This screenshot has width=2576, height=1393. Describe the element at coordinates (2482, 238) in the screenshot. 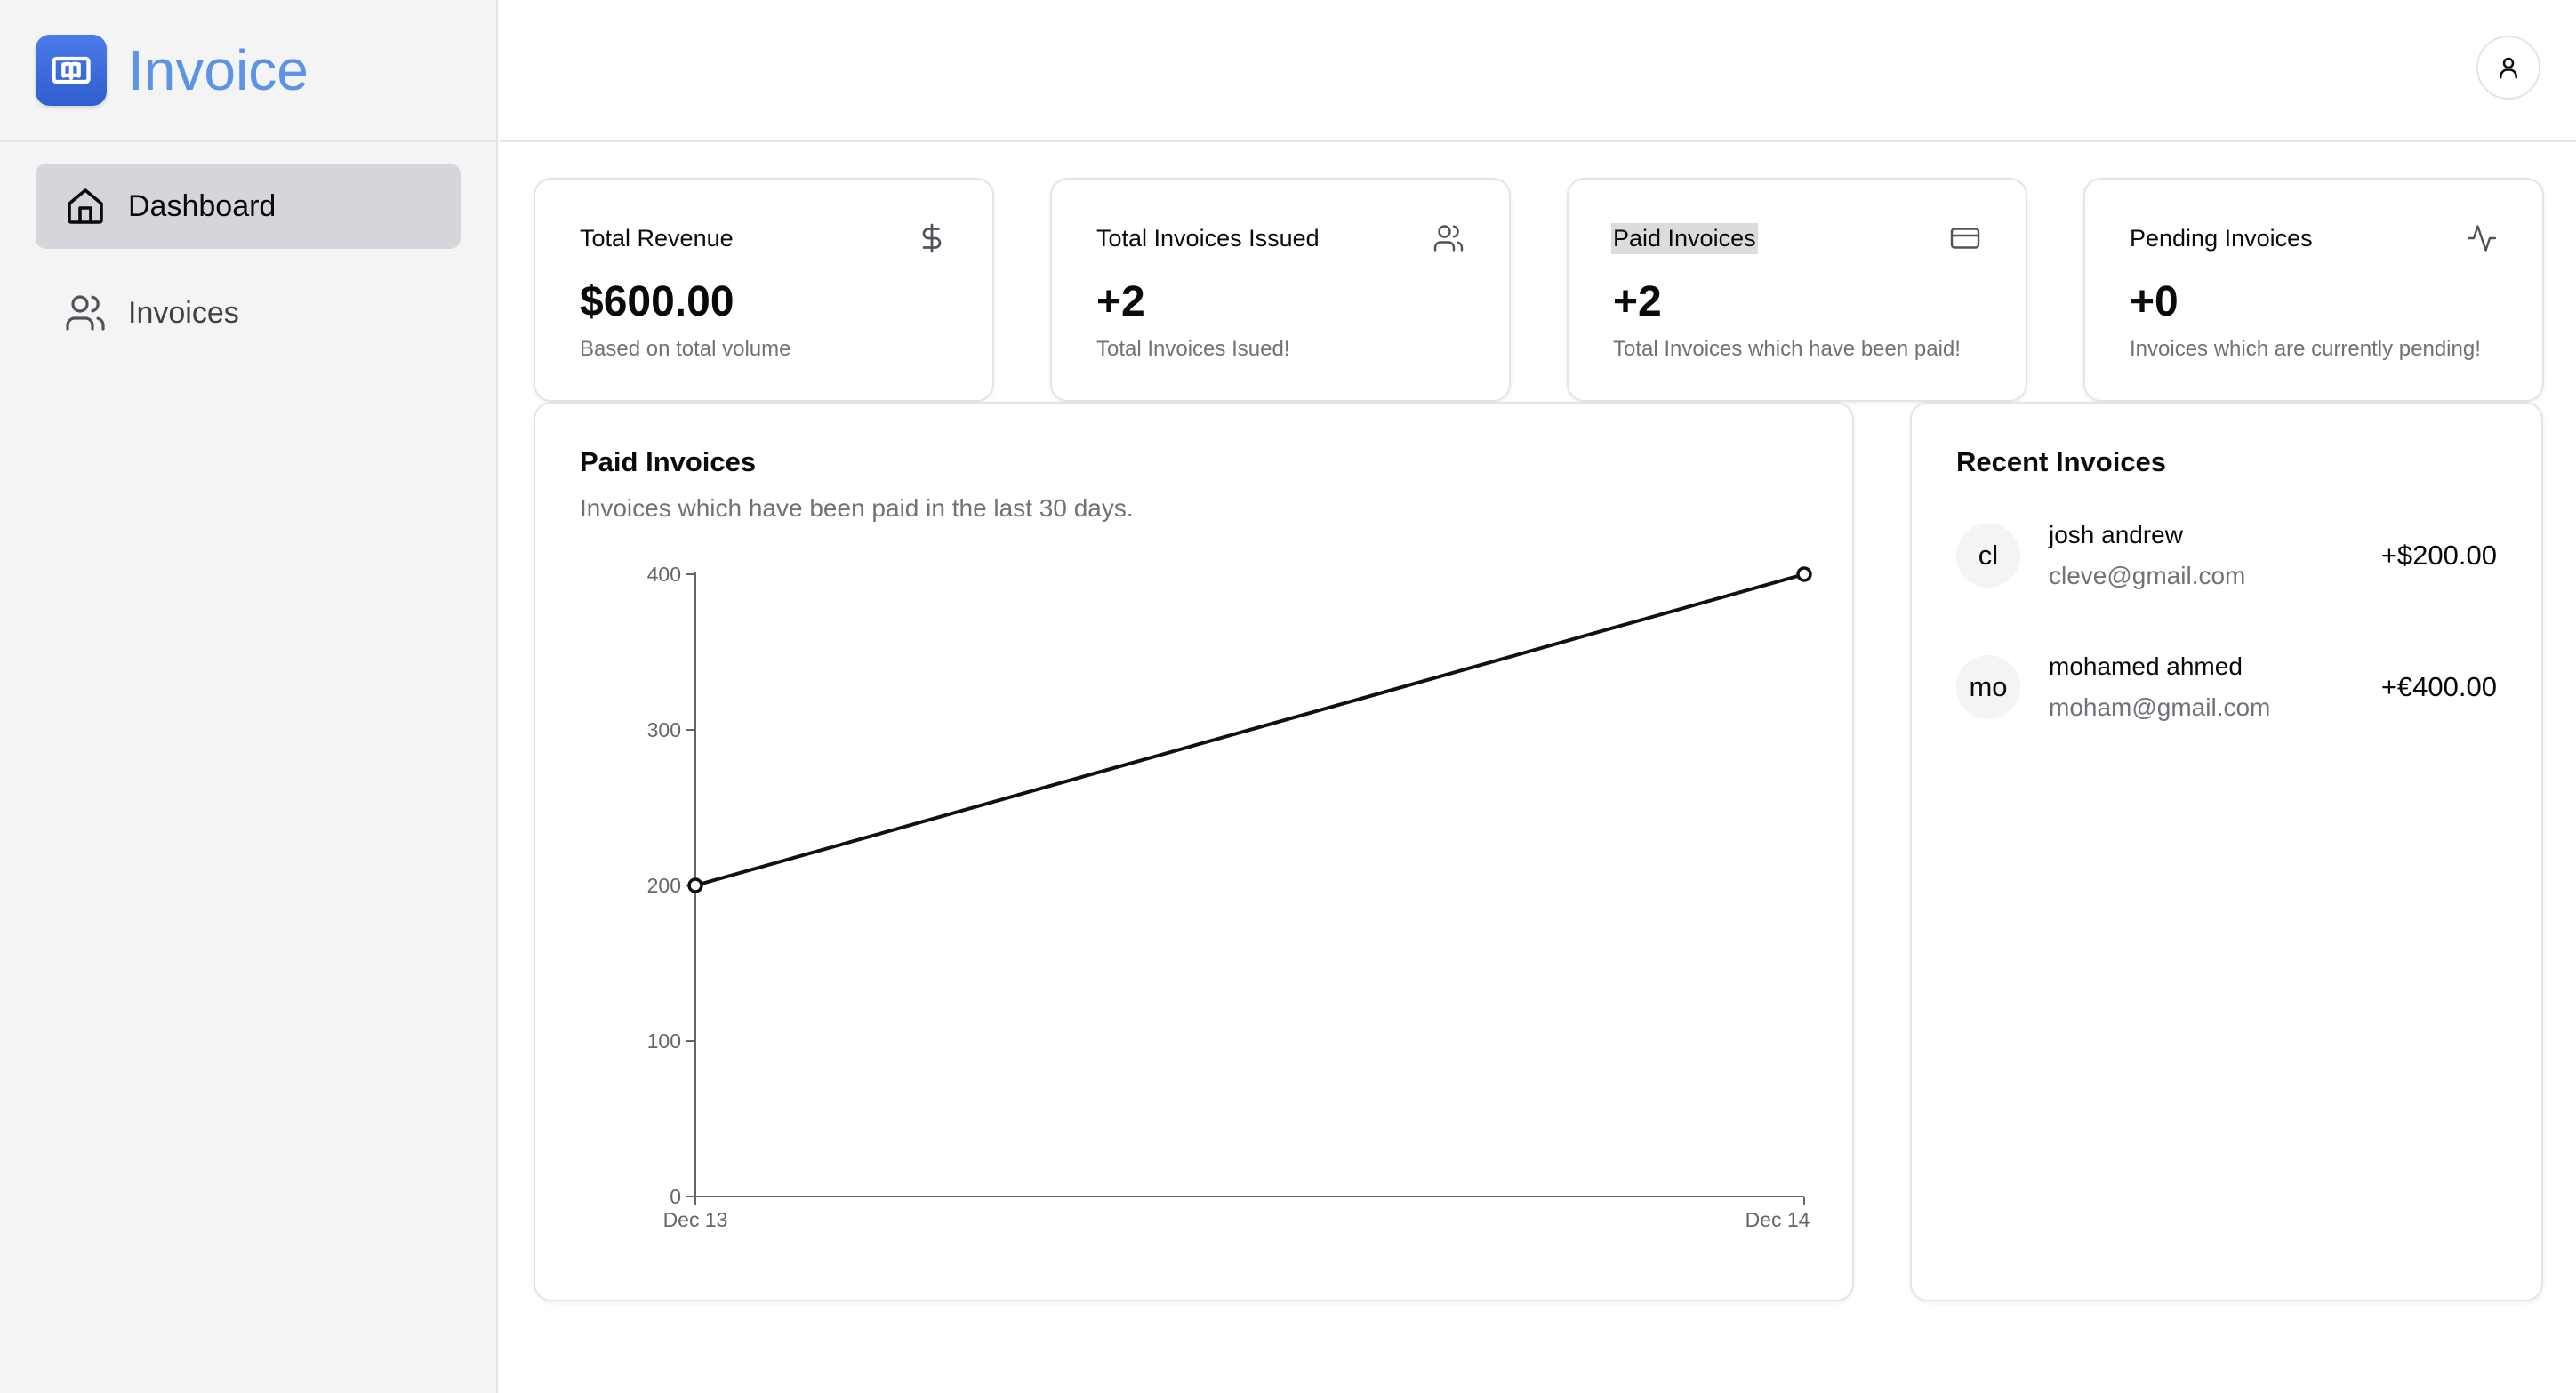

I see `activity-icon` at that location.